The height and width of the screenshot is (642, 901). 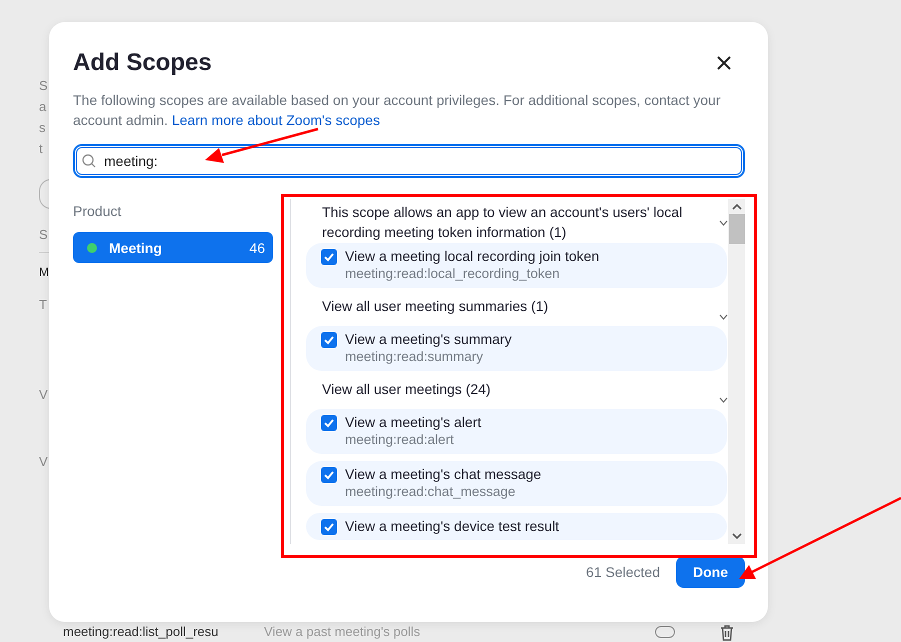 I want to click on learn-more-link: Learn more about Zoom's scopes, so click(x=276, y=120).